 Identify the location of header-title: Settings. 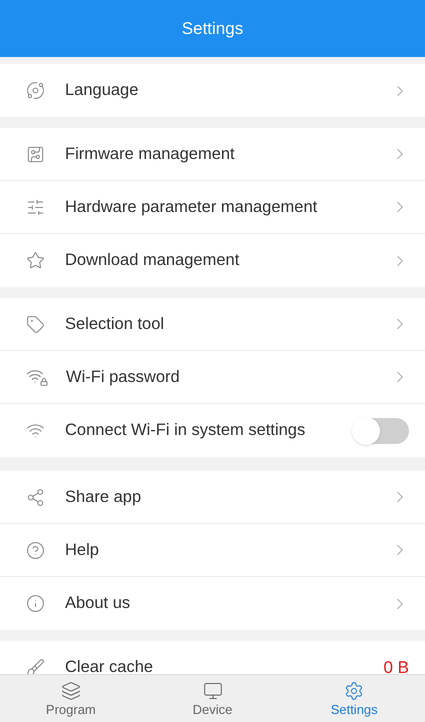
(213, 29).